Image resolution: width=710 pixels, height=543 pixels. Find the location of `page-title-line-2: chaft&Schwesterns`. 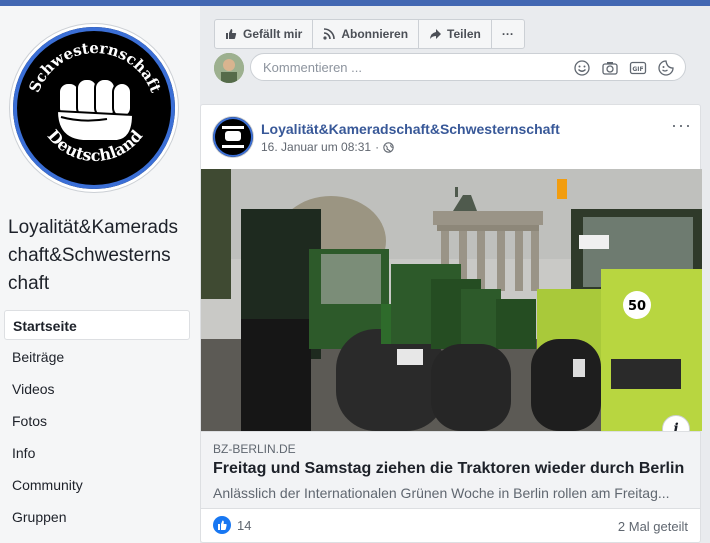

page-title-line-2: chaft&Schwesterns is located at coordinates (89, 255).